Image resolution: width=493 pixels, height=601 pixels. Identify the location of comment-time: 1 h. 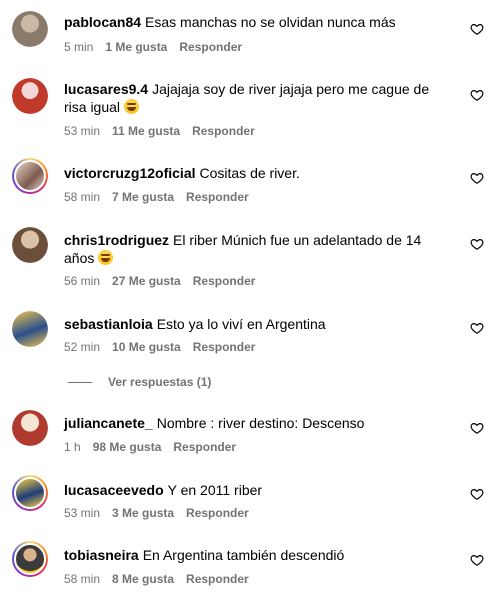
(72, 447).